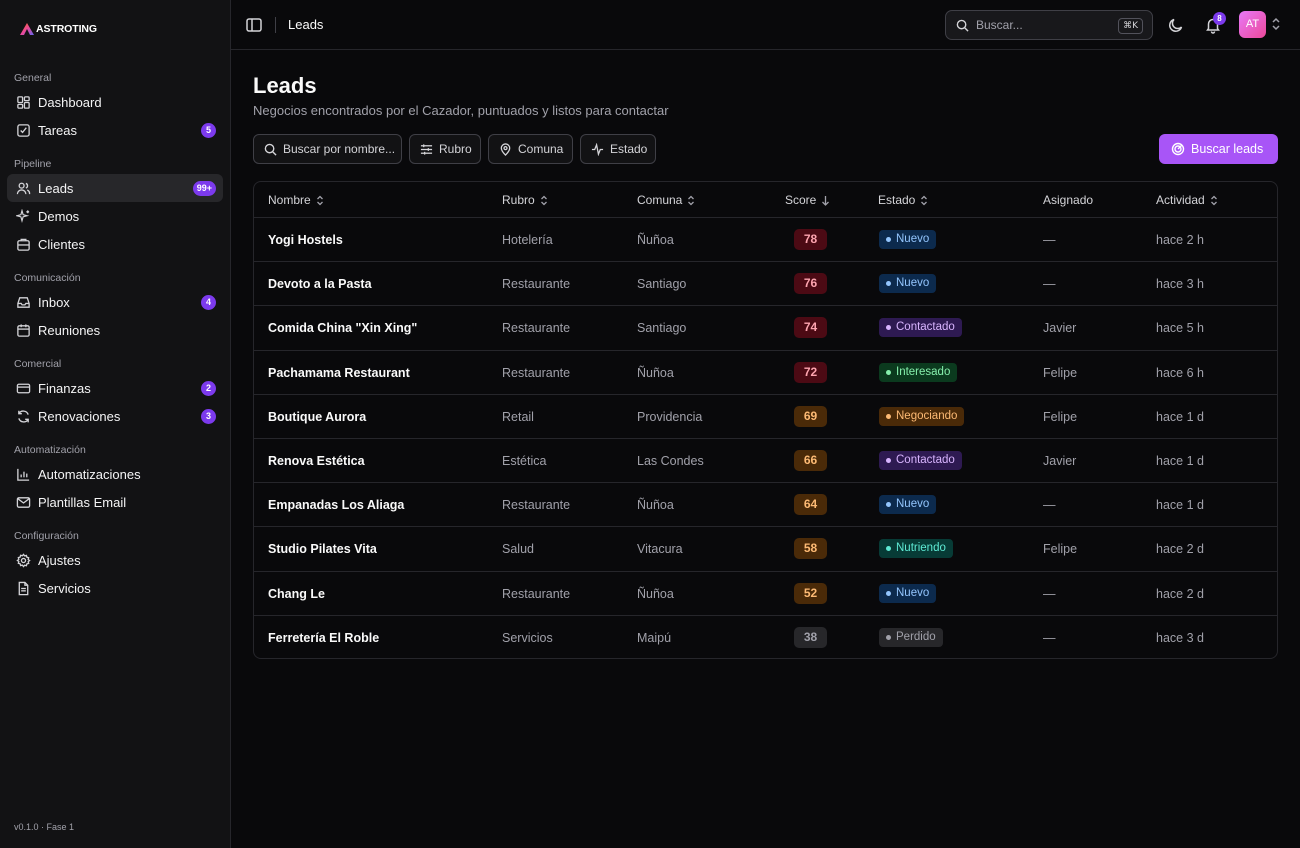 The width and height of the screenshot is (1300, 848). What do you see at coordinates (1049, 25) in the screenshot?
I see `global-search-input: Buscar... ⌘K` at bounding box center [1049, 25].